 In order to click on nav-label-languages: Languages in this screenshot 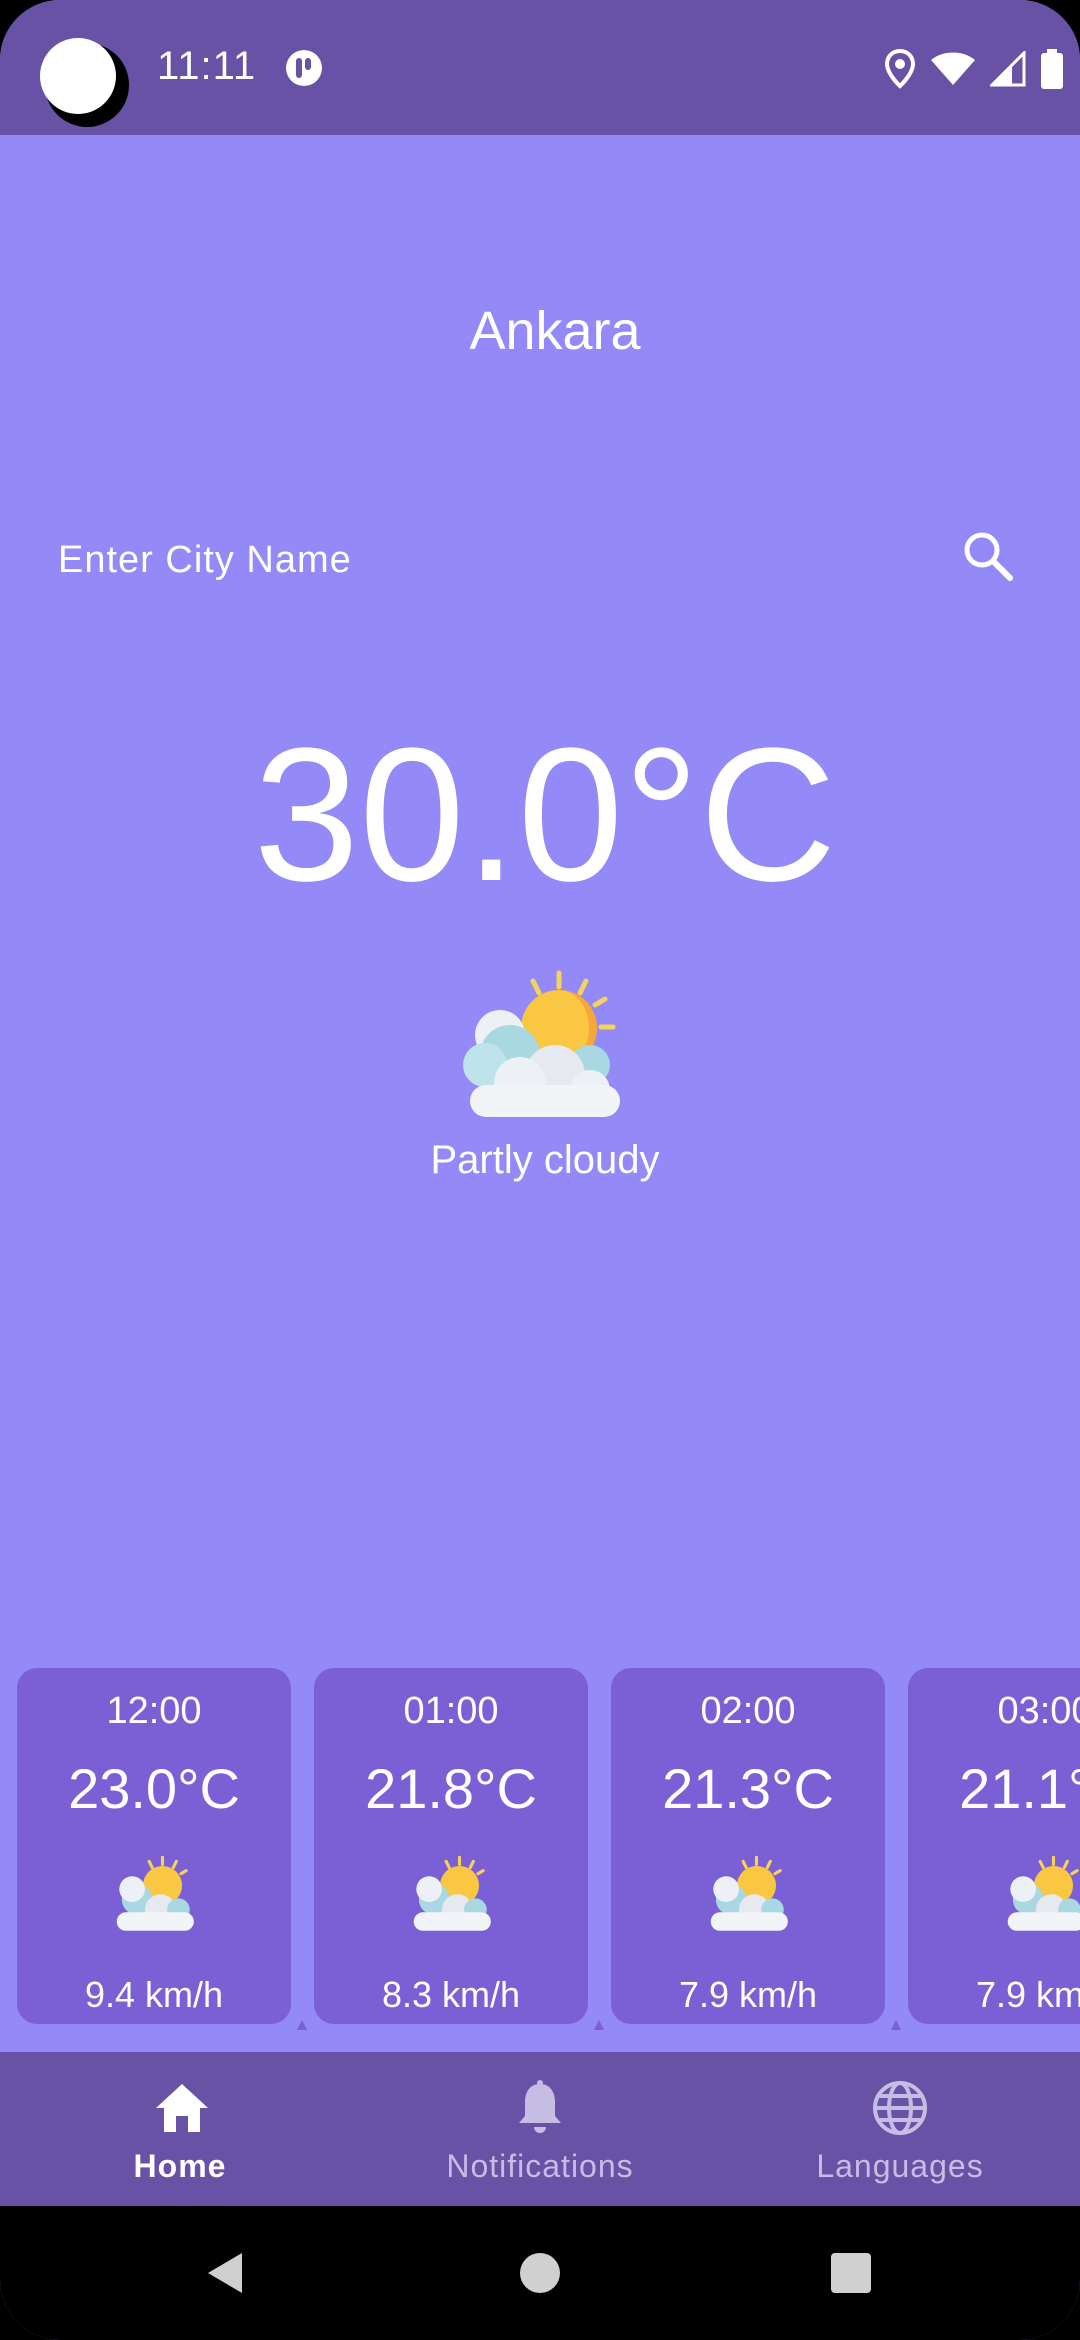, I will do `click(900, 2166)`.